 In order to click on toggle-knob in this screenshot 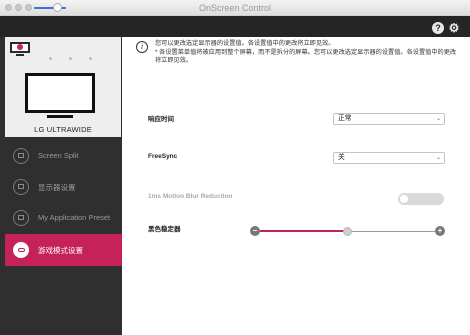, I will do `click(404, 199)`.